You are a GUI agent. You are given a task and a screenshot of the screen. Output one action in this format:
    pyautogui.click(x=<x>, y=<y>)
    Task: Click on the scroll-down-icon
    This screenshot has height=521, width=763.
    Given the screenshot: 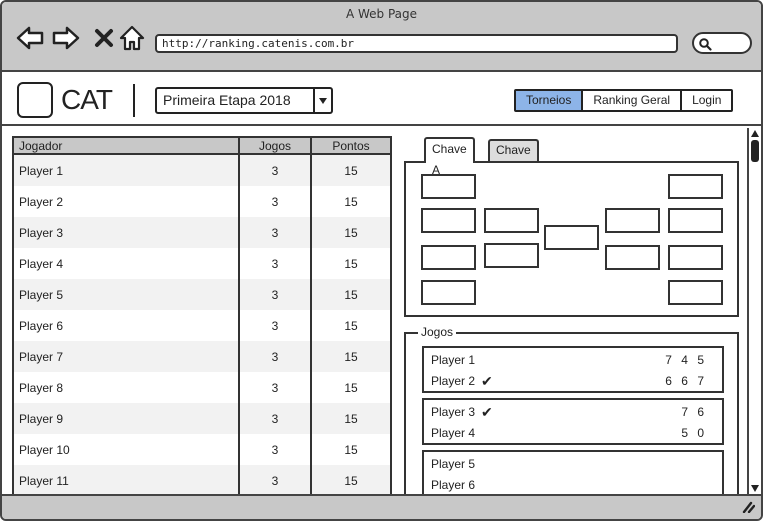 What is the action you would take?
    pyautogui.click(x=755, y=488)
    